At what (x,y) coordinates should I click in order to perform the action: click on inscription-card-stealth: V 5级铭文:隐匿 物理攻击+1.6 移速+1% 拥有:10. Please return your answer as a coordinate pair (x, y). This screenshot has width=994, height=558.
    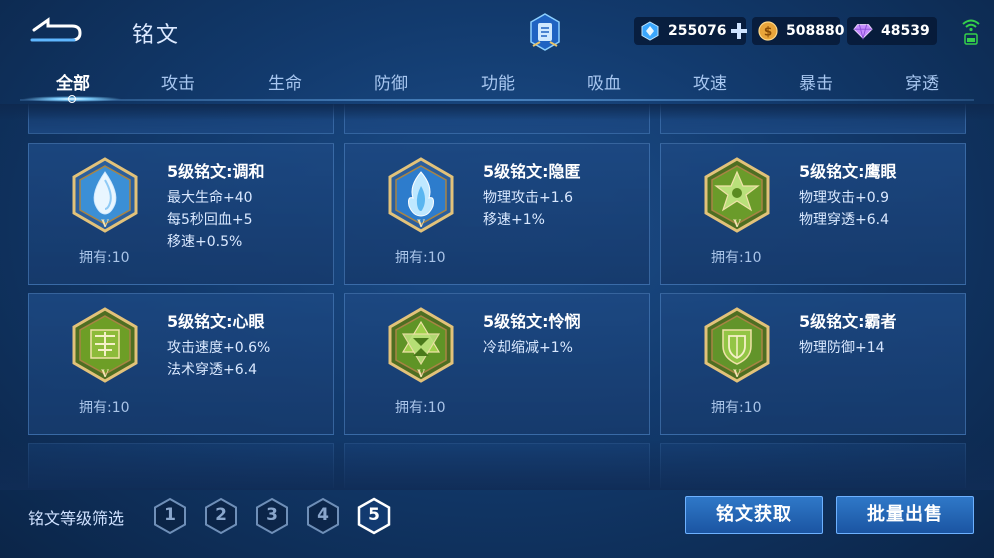
    Looking at the image, I should click on (497, 214).